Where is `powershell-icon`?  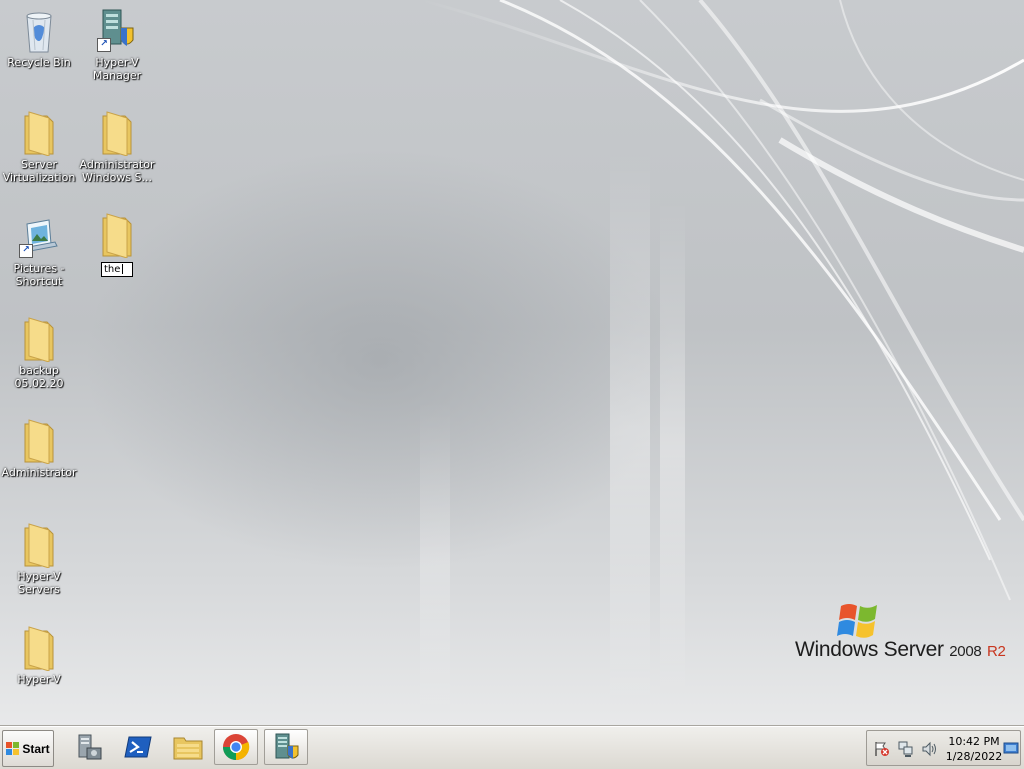 powershell-icon is located at coordinates (138, 747).